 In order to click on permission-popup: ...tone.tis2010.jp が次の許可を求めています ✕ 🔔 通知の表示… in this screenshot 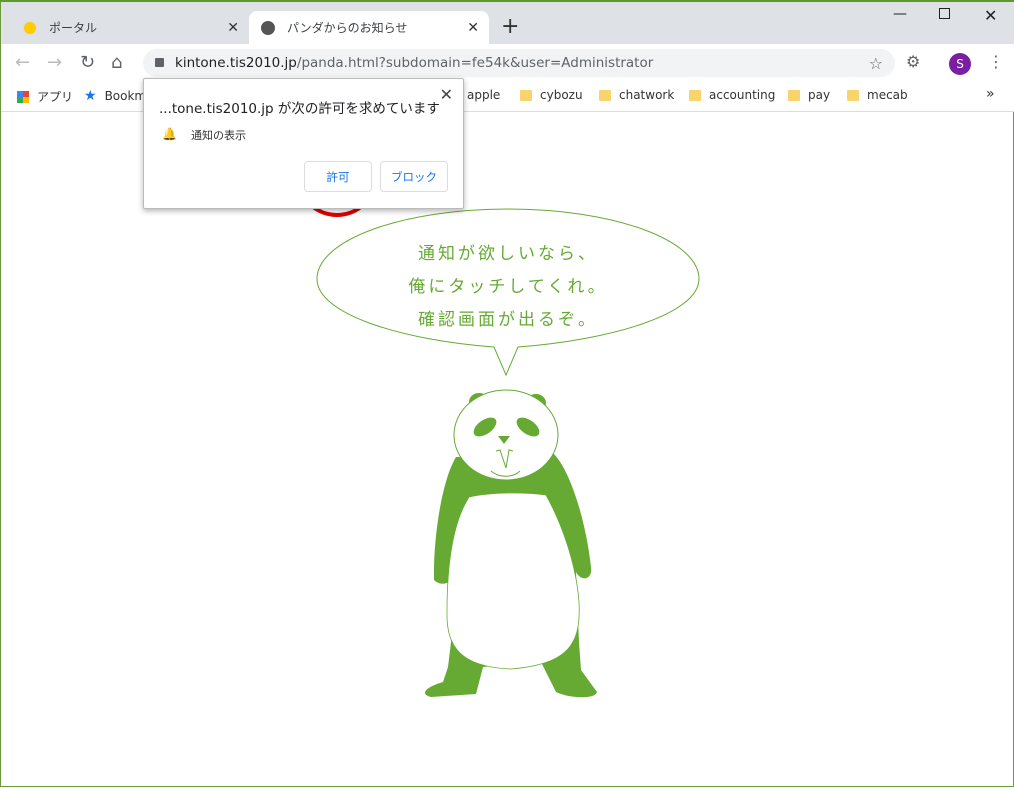, I will do `click(303, 143)`.